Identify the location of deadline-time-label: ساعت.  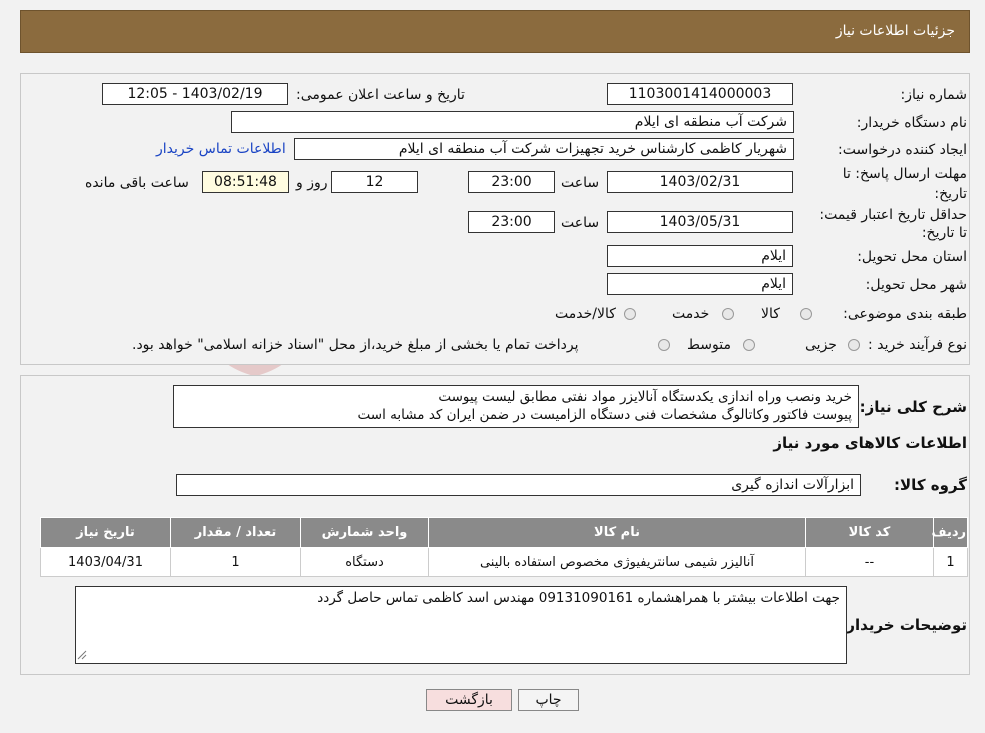
(580, 183).